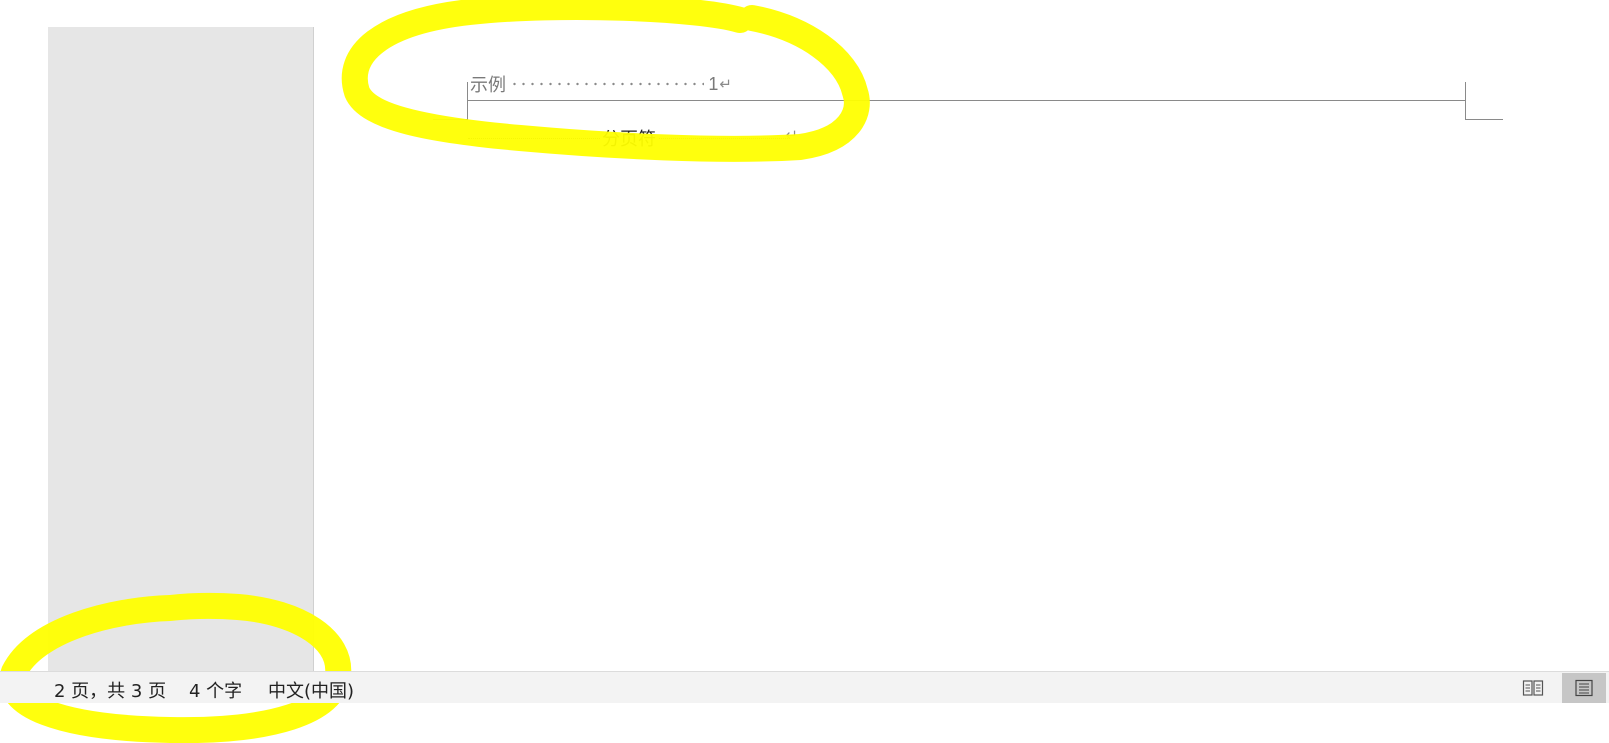 The height and width of the screenshot is (743, 1609). I want to click on crop-mark-top-left-horizontal, so click(450, 119).